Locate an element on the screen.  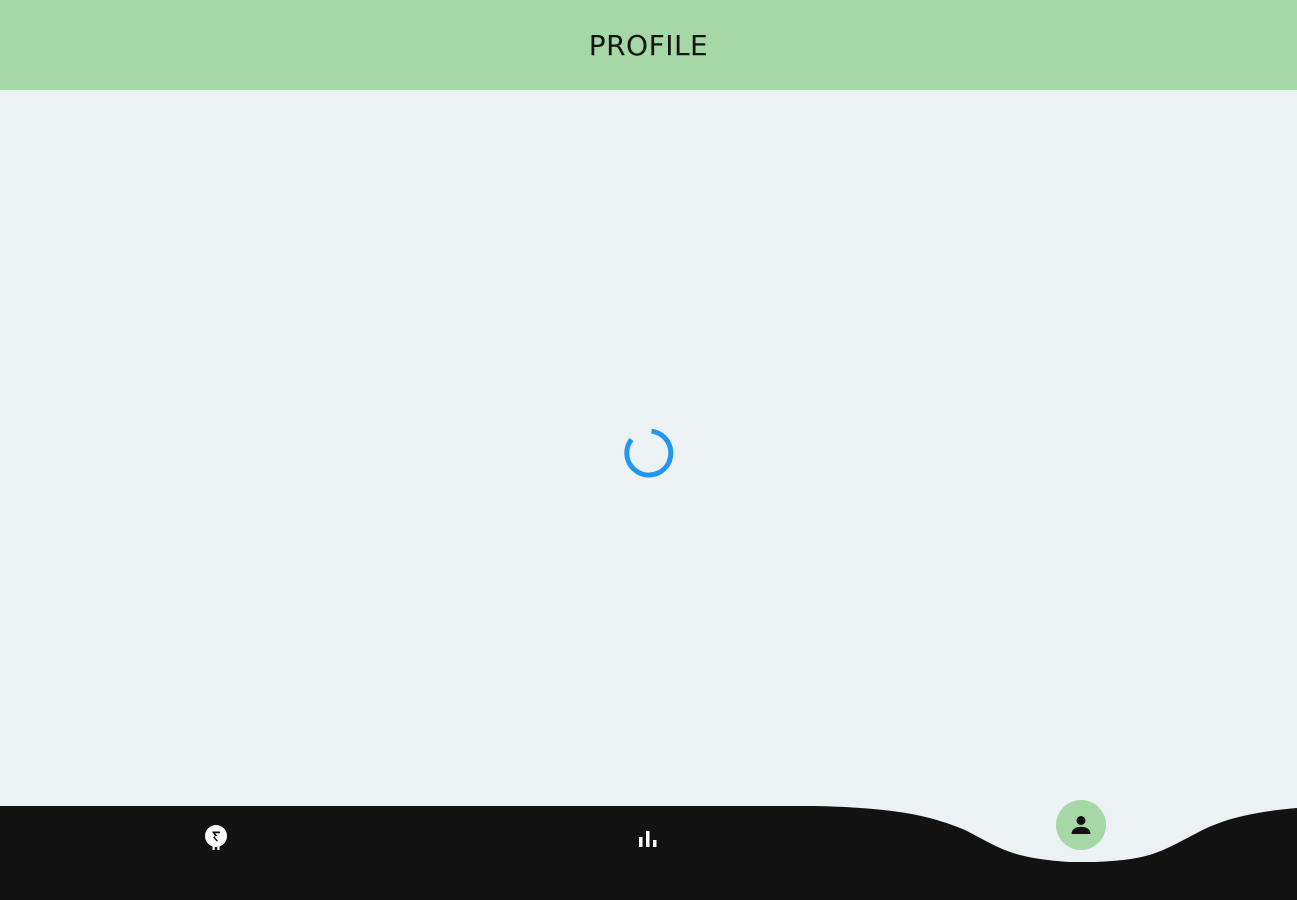
bottom-navigation-bar is located at coordinates (648, 845).